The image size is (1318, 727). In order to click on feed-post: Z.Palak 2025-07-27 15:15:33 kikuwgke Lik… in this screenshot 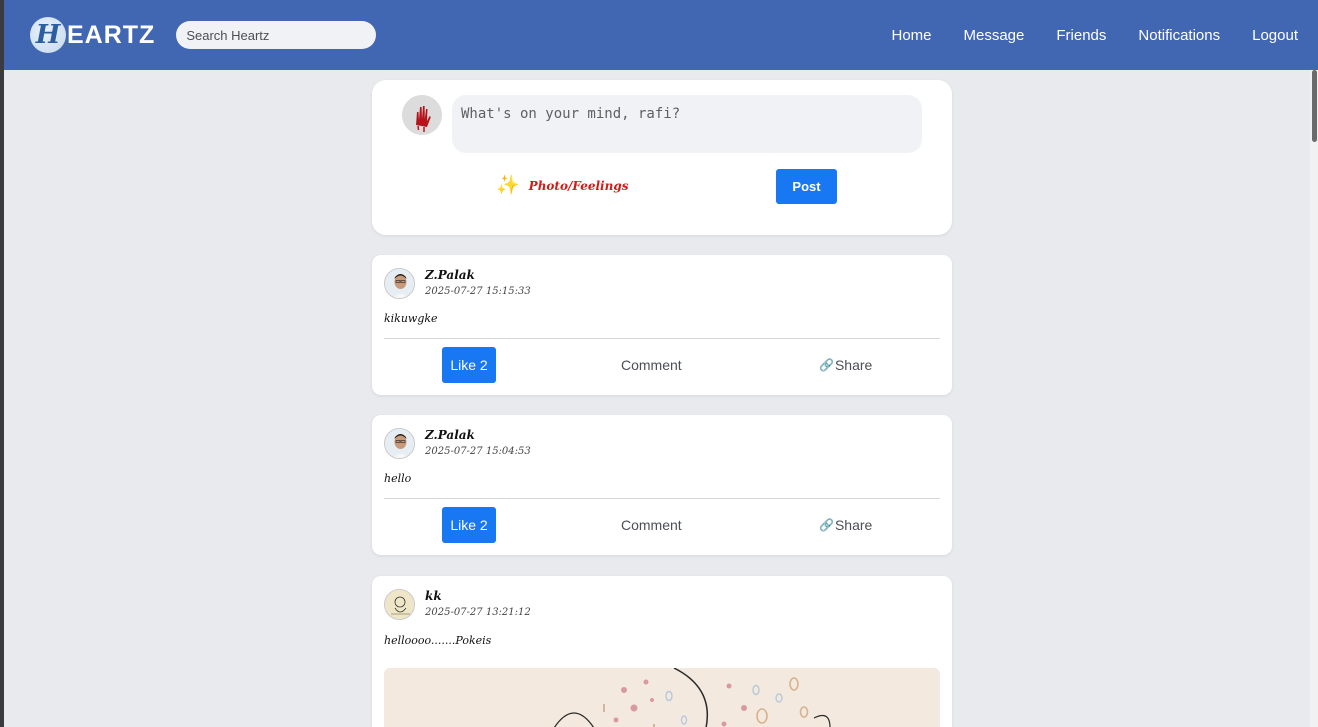, I will do `click(662, 325)`.